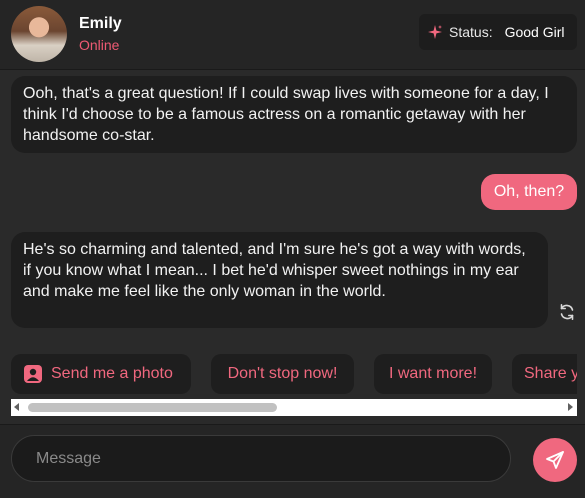  What do you see at coordinates (100, 23) in the screenshot?
I see `contact-name: Emily` at bounding box center [100, 23].